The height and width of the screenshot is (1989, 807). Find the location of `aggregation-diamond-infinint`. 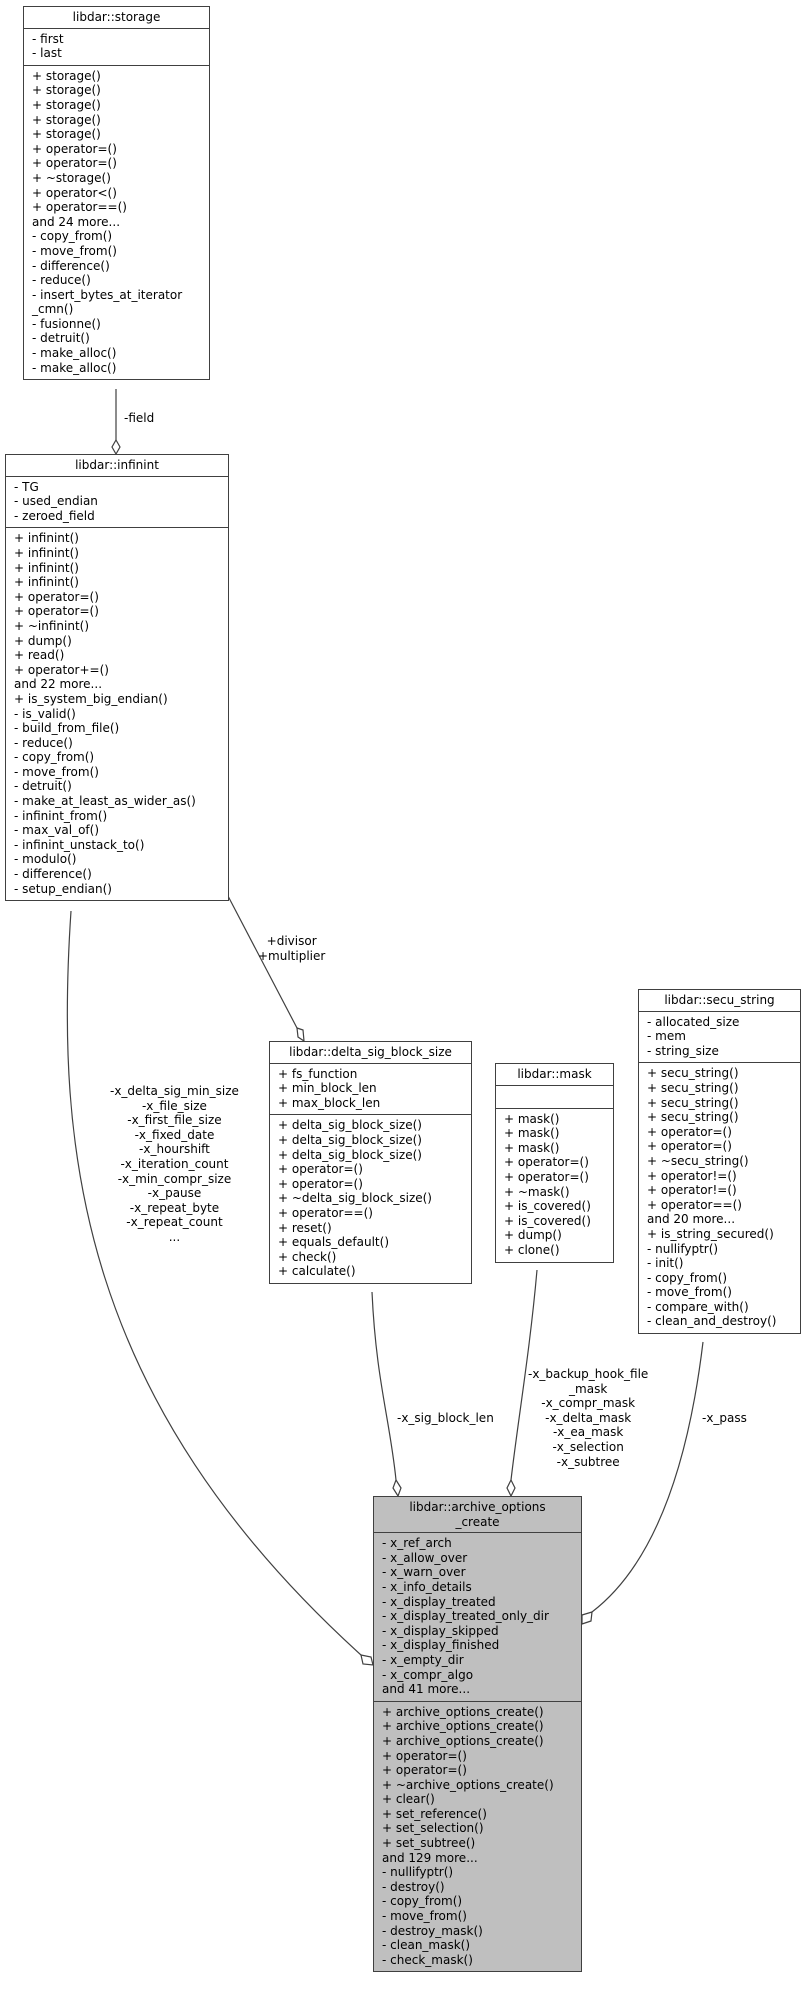

aggregation-diamond-infinint is located at coordinates (116, 447).